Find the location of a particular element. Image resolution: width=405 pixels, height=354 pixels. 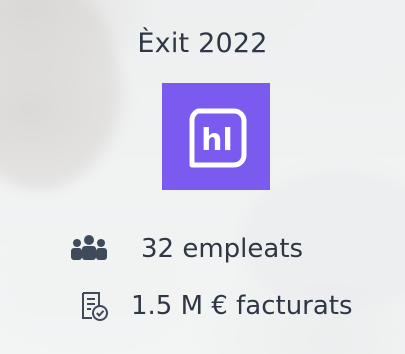

revenue-amount: 1.5 M € facturats is located at coordinates (242, 306).